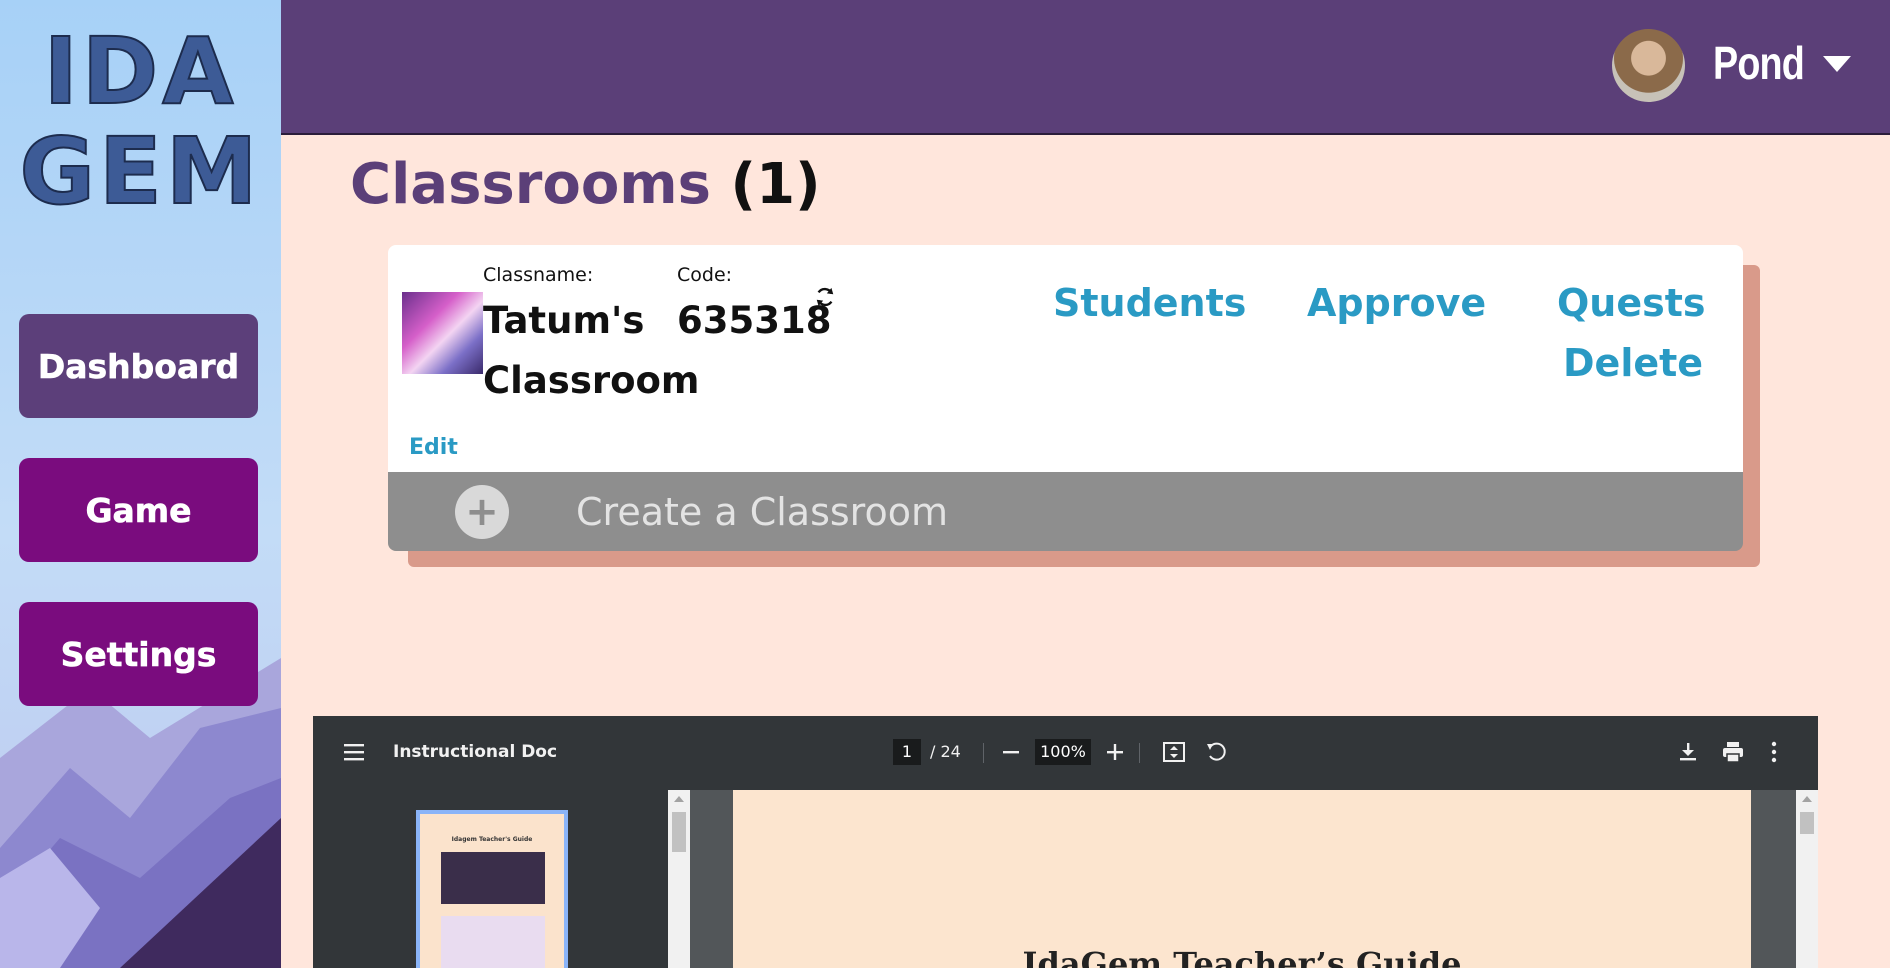 The height and width of the screenshot is (968, 1890). I want to click on zoom-in-icon, so click(1115, 752).